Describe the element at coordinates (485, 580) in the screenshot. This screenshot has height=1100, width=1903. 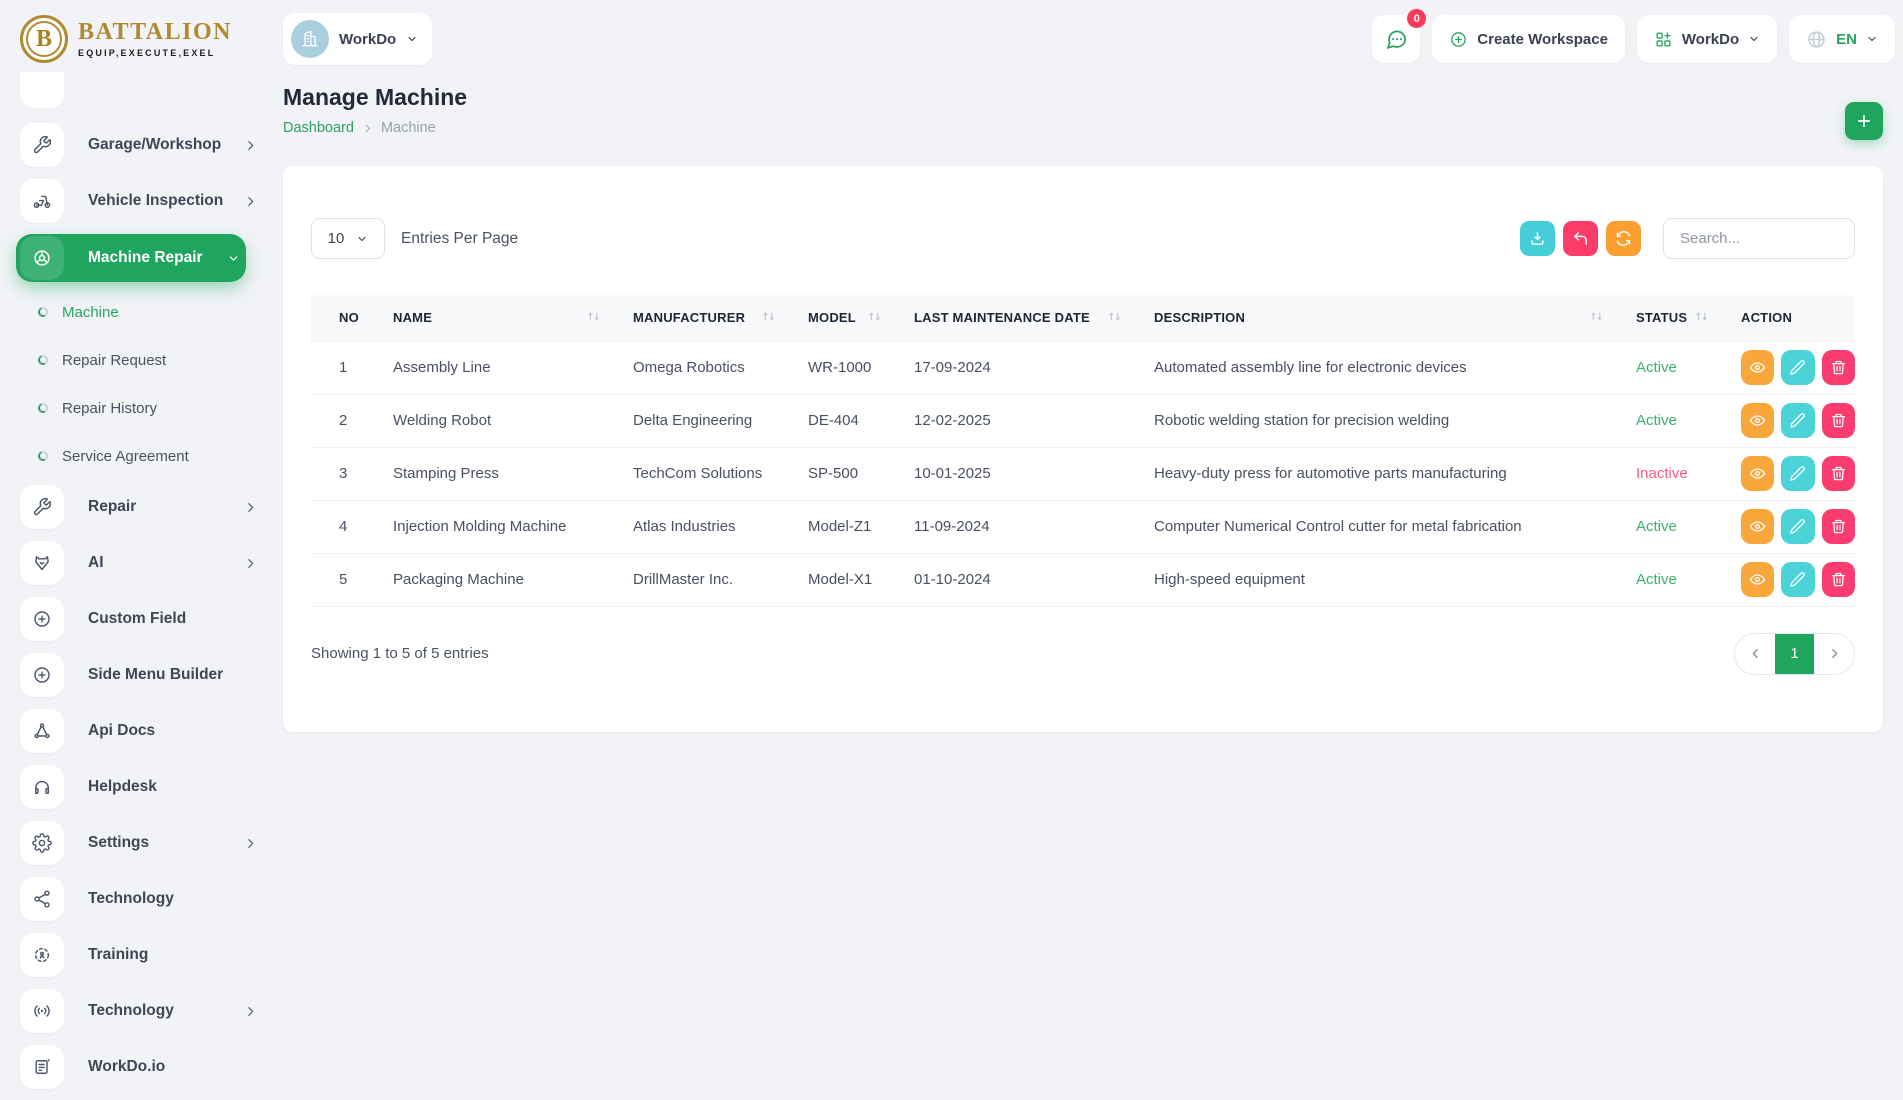
I see `cell-name: Packaging Machine` at that location.